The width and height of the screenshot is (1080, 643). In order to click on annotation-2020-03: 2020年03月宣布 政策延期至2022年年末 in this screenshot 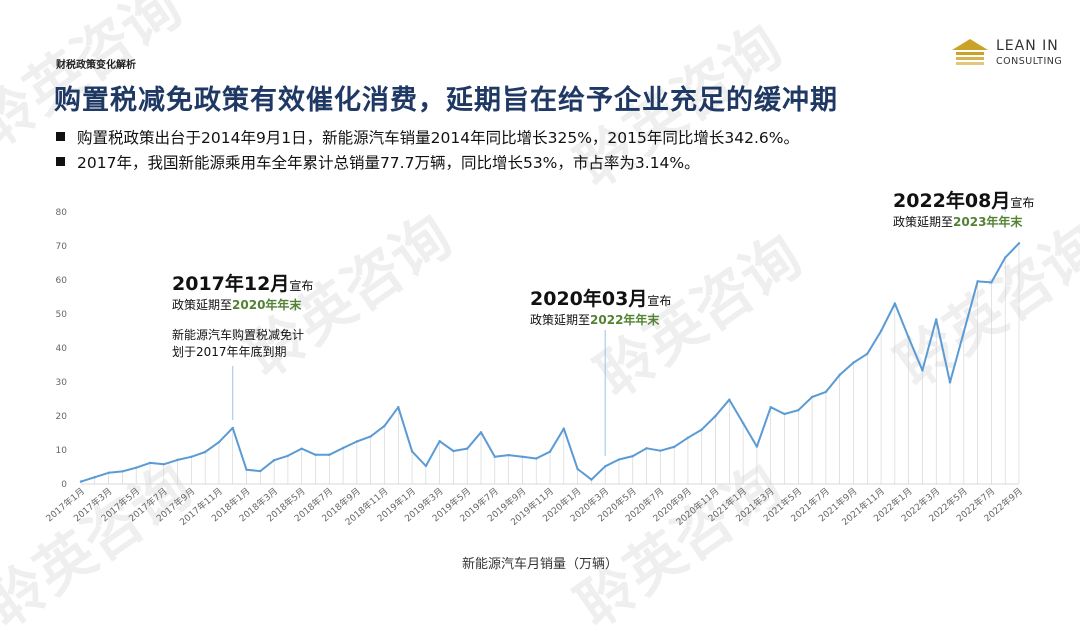, I will do `click(600, 306)`.